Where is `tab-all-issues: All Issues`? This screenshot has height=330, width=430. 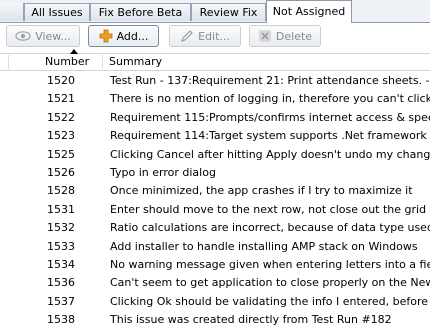 tab-all-issues: All Issues is located at coordinates (57, 12).